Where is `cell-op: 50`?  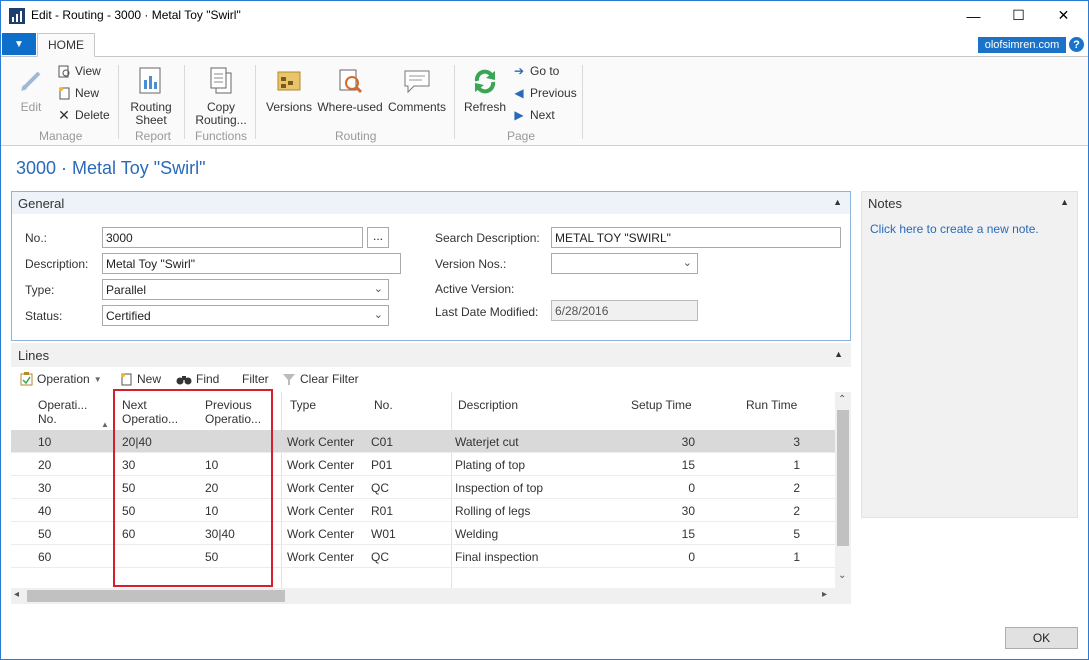
cell-op: 50 is located at coordinates (44, 534).